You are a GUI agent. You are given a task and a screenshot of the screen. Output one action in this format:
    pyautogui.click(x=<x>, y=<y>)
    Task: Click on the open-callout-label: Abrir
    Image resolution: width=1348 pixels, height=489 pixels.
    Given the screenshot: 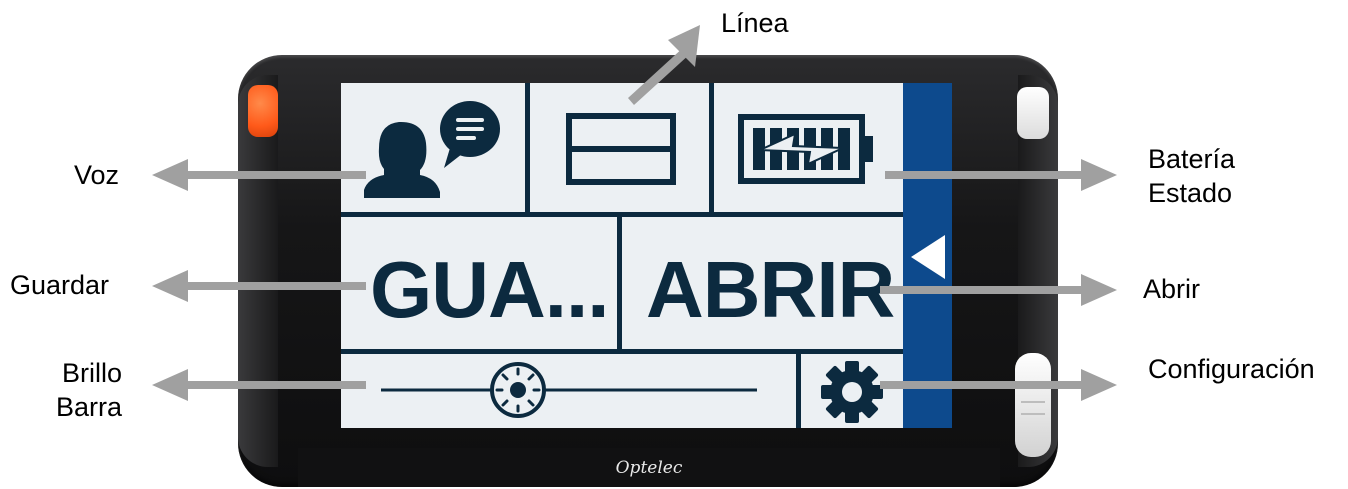 What is the action you would take?
    pyautogui.click(x=1172, y=289)
    